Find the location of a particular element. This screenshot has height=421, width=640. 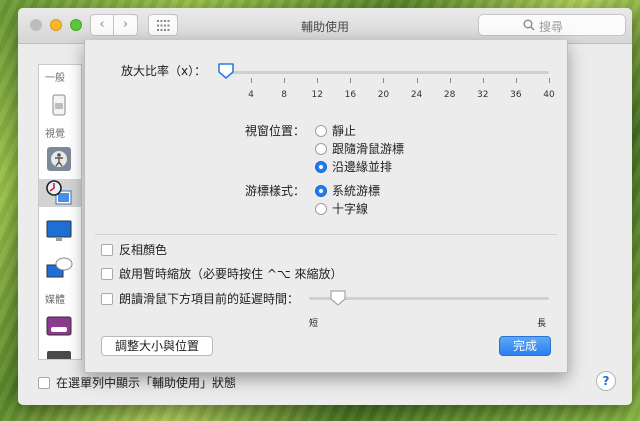

speak-delay-slider-knob is located at coordinates (338, 298).